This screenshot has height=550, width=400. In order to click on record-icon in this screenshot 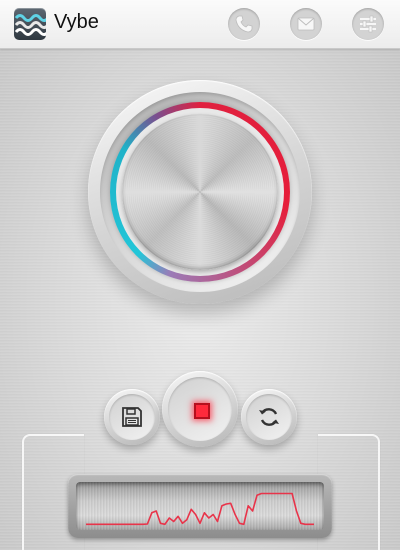, I will do `click(202, 411)`.